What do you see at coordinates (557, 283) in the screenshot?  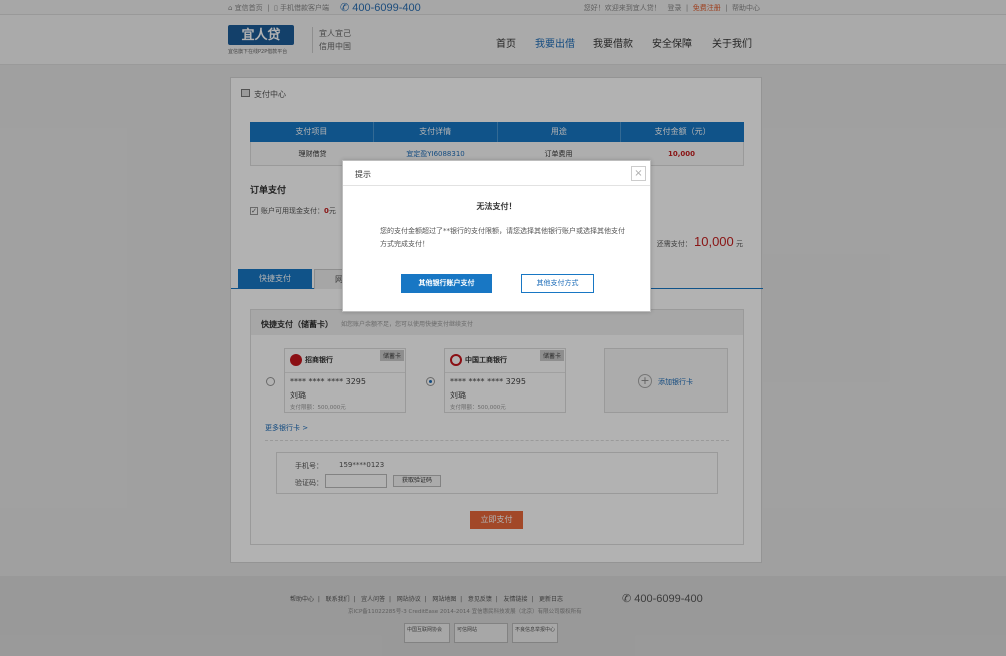 I see `other-payment-method-button: 其他支付方式` at bounding box center [557, 283].